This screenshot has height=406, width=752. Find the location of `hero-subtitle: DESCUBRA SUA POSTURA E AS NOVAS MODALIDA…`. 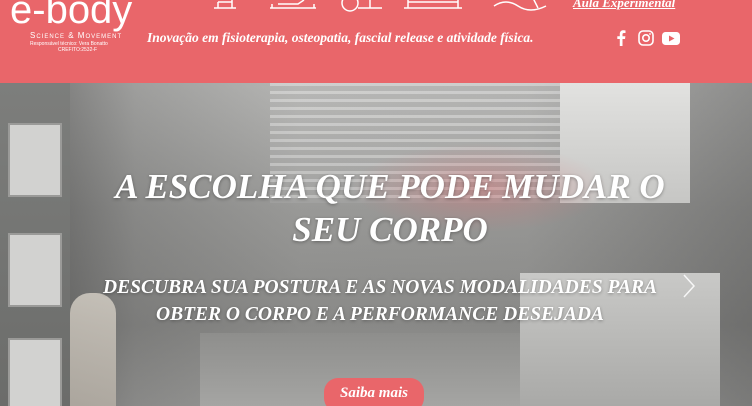

hero-subtitle: DESCUBRA SUA POSTURA E AS NOVAS MODALIDA… is located at coordinates (380, 301).